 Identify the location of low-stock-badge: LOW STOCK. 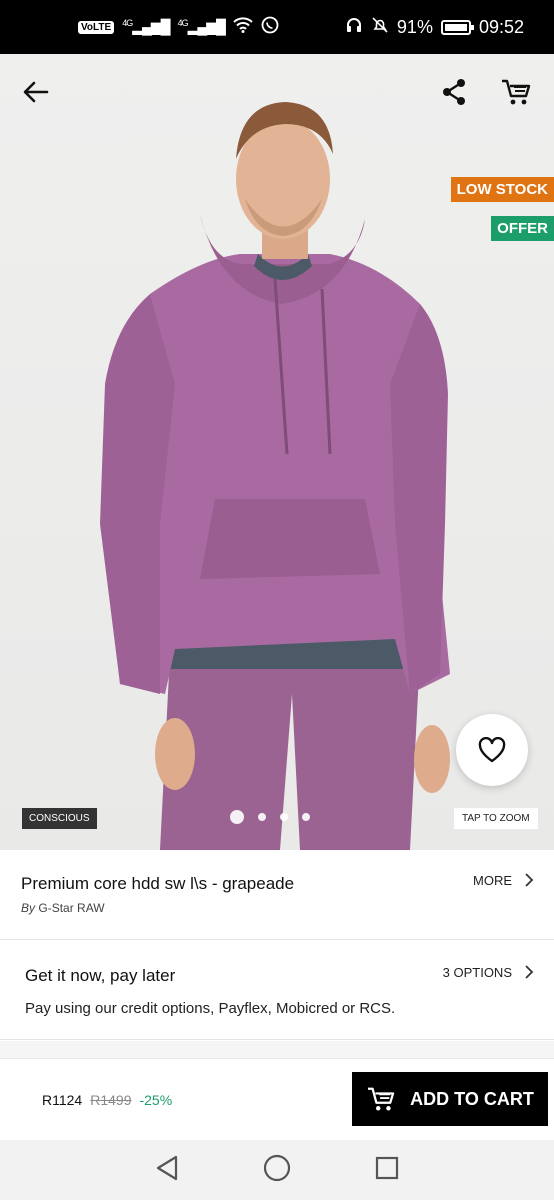
(502, 189).